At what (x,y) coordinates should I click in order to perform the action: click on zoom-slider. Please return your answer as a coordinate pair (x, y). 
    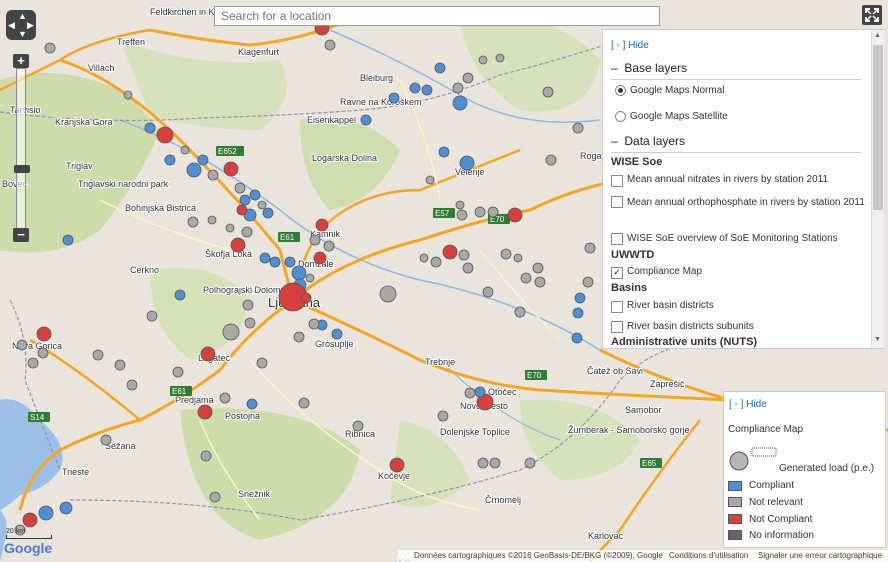
    Looking at the image, I should click on (22, 149).